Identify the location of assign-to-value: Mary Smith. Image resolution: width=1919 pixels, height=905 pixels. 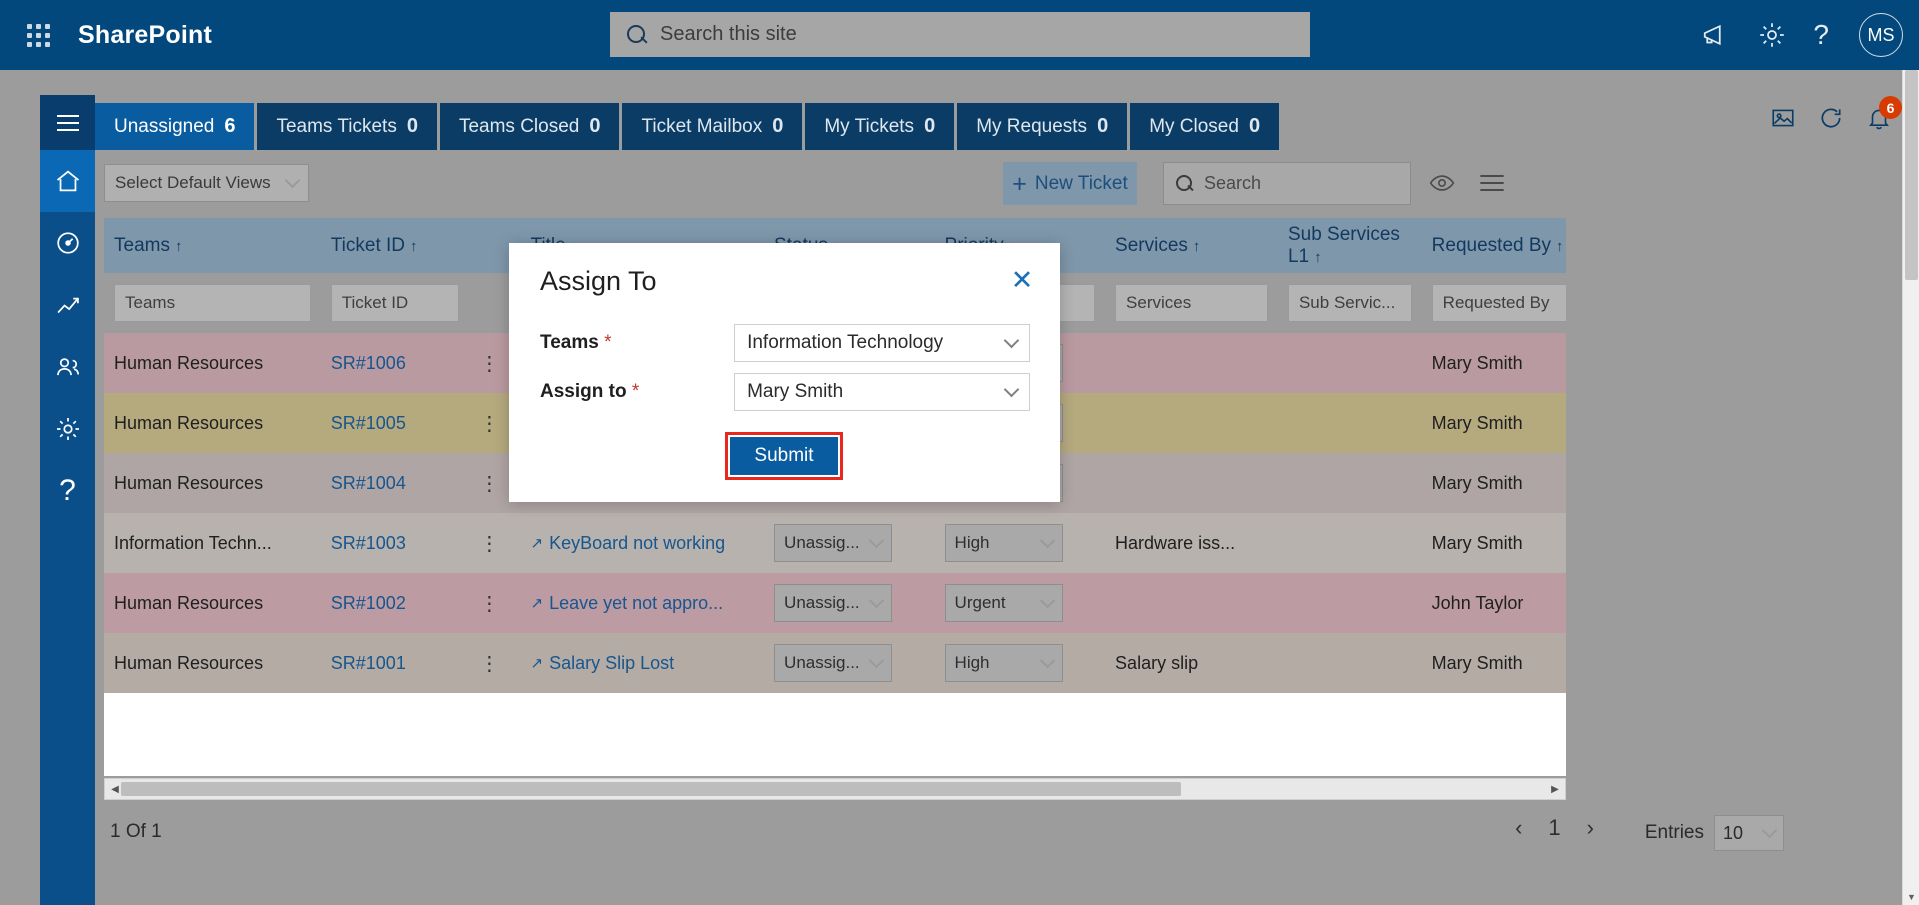
(795, 391).